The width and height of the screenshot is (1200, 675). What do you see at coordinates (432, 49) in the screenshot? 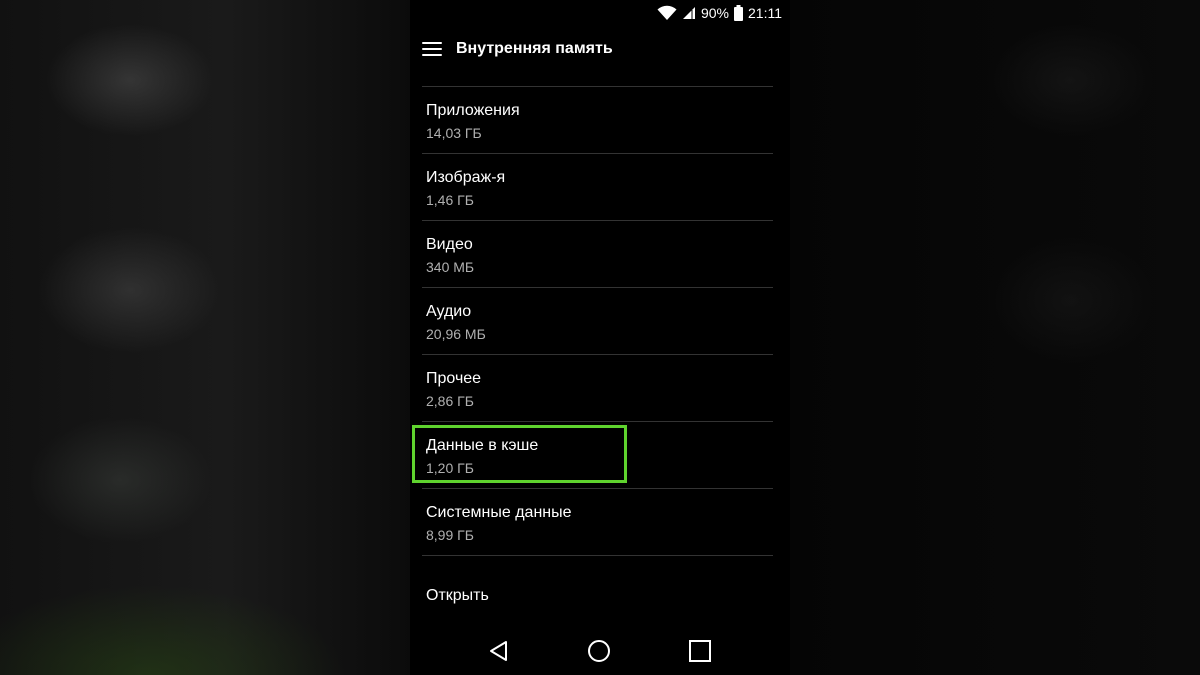
I see `hamburger-menu-icon` at bounding box center [432, 49].